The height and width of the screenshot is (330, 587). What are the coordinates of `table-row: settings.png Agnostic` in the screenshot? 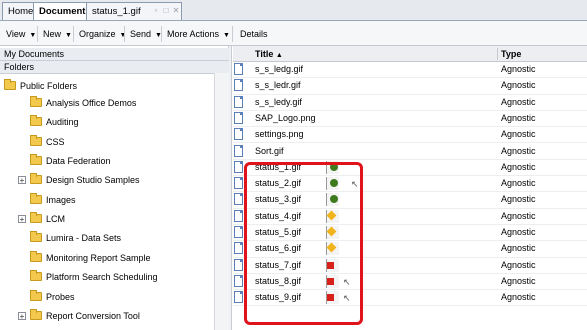 It's located at (410, 135).